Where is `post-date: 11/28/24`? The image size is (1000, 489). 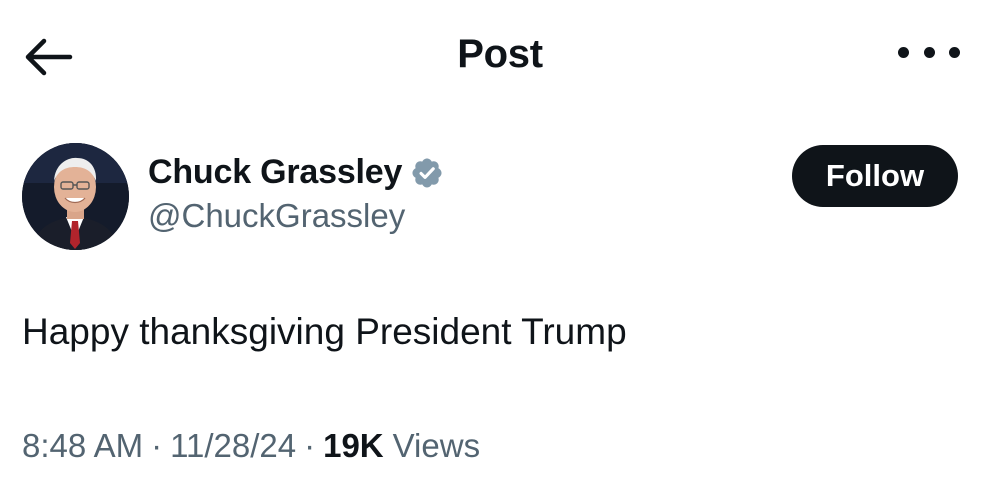
post-date: 11/28/24 is located at coordinates (233, 446).